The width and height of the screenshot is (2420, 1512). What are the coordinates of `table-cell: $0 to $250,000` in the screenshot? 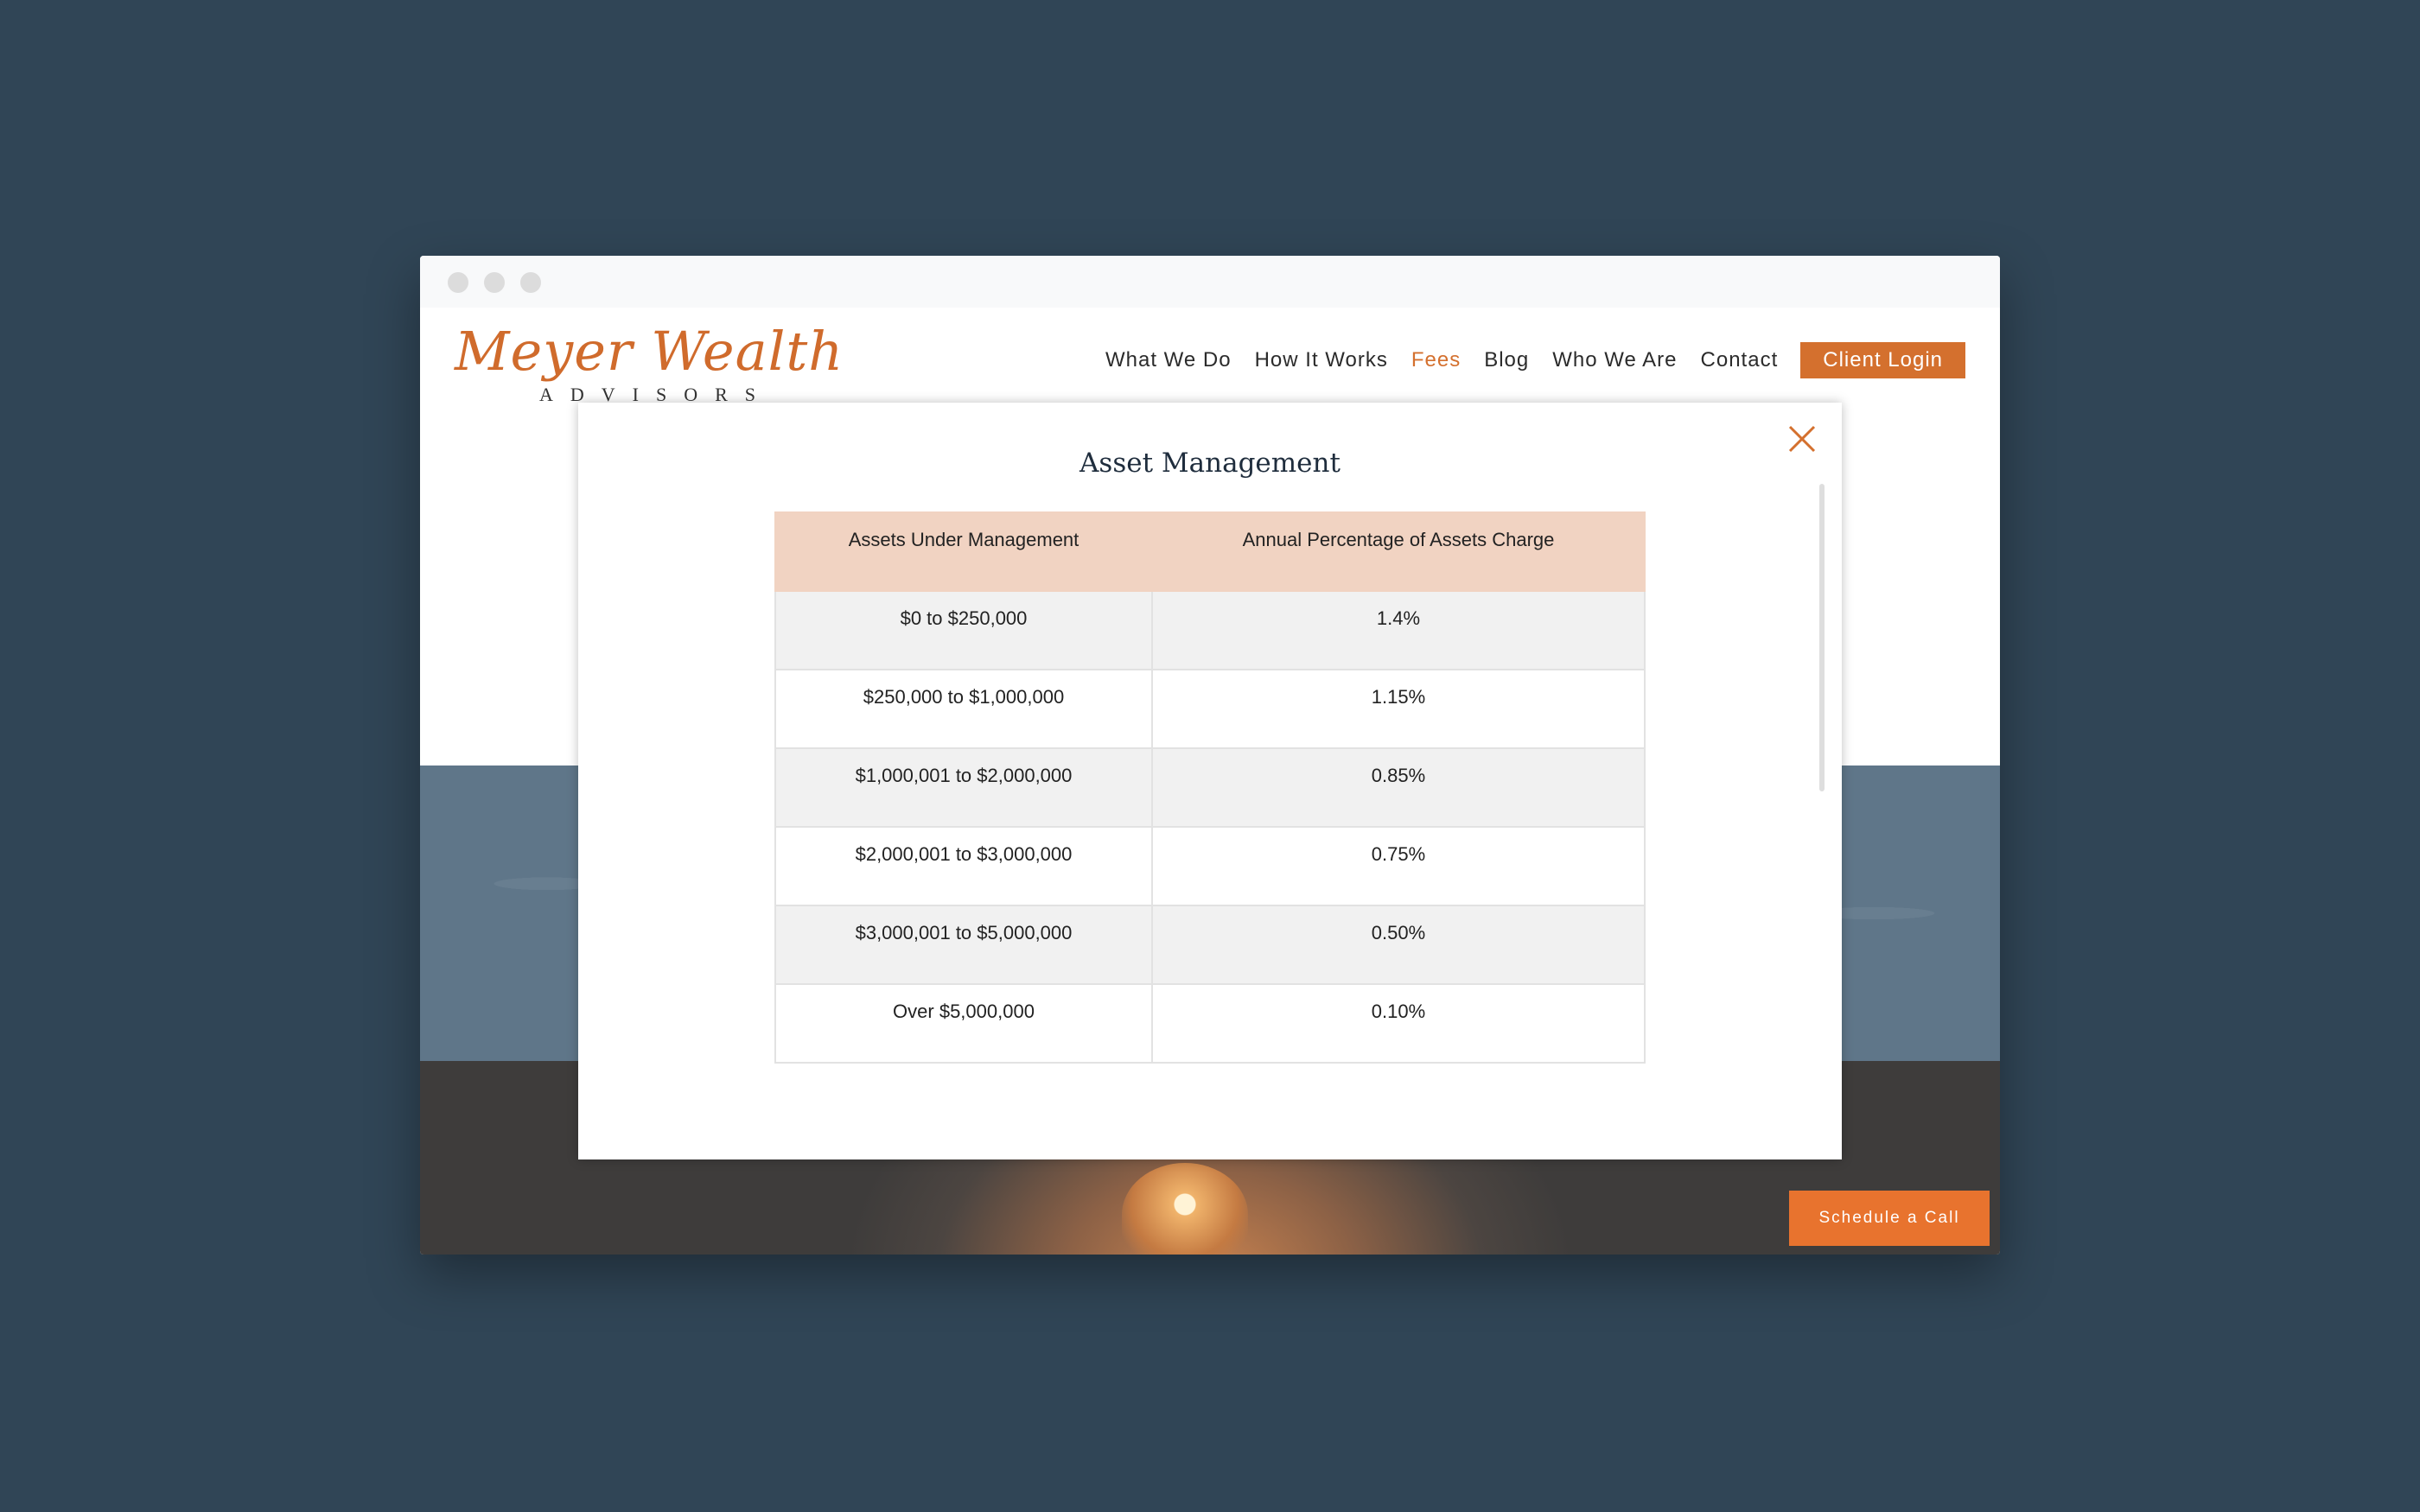 It's located at (963, 630).